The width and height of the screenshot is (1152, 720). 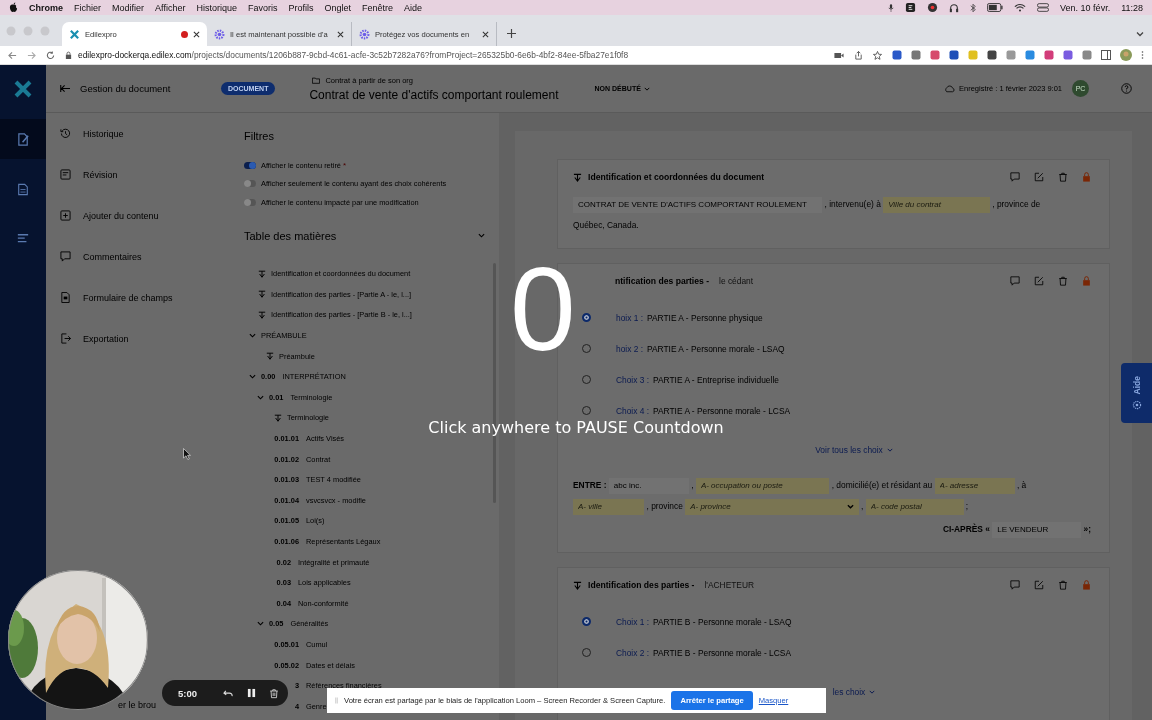 What do you see at coordinates (609, 506) in the screenshot?
I see `blank-field: A- ville` at bounding box center [609, 506].